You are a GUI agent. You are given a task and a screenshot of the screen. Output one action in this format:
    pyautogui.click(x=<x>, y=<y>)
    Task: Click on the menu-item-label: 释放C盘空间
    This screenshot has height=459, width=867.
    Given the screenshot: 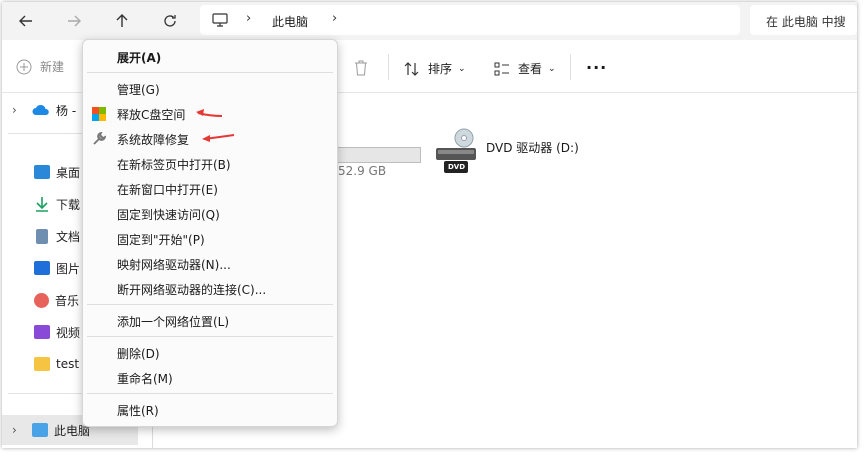 What is the action you would take?
    pyautogui.click(x=151, y=114)
    